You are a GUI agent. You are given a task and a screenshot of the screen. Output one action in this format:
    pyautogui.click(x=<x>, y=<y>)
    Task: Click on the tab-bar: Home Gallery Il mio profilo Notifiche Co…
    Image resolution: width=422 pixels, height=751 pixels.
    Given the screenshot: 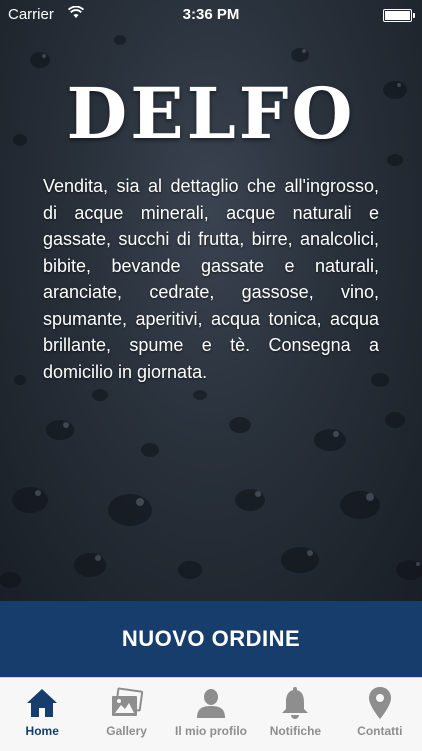 What is the action you would take?
    pyautogui.click(x=211, y=714)
    